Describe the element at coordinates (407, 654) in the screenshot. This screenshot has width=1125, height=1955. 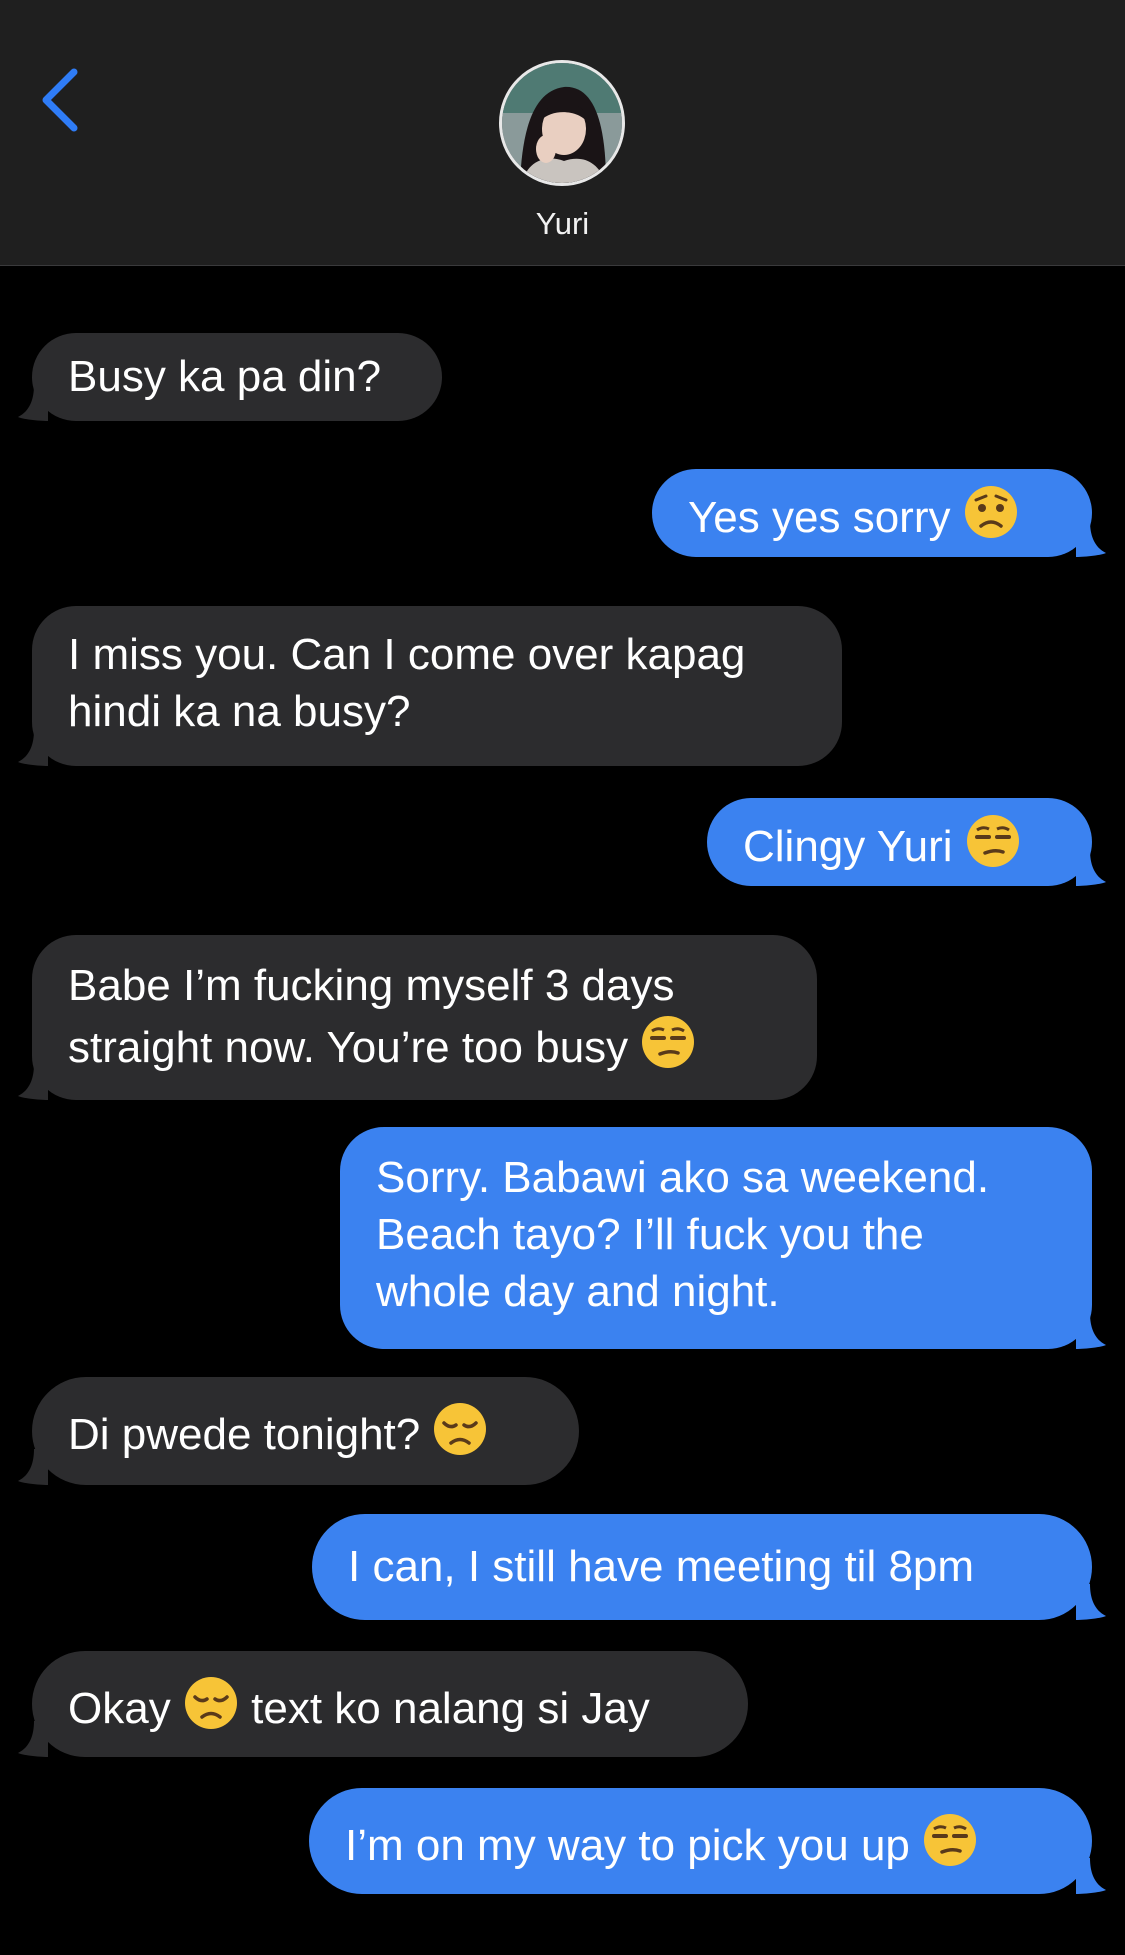
I see `message-text: I miss you. Can I come over kapag` at that location.